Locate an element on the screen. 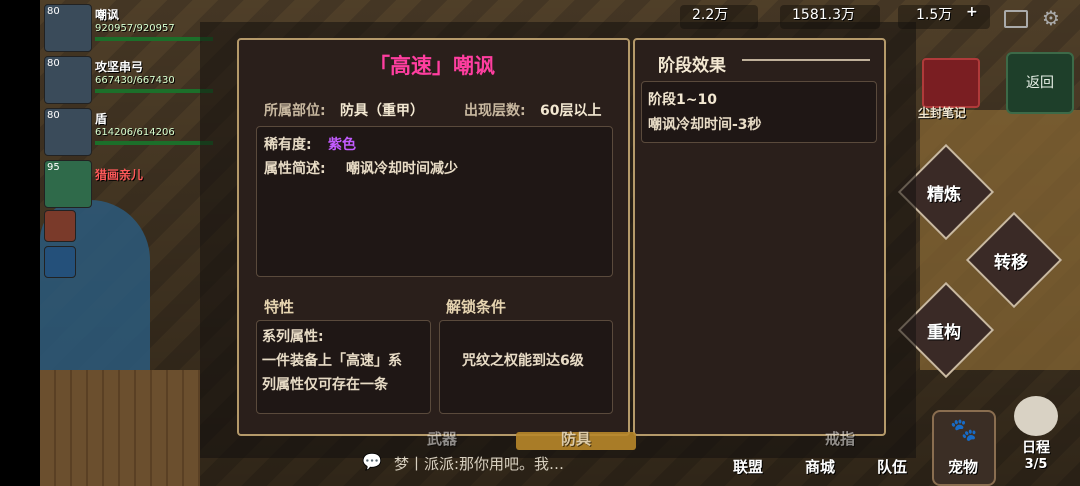  floor-label: 出现层数: is located at coordinates (495, 111).